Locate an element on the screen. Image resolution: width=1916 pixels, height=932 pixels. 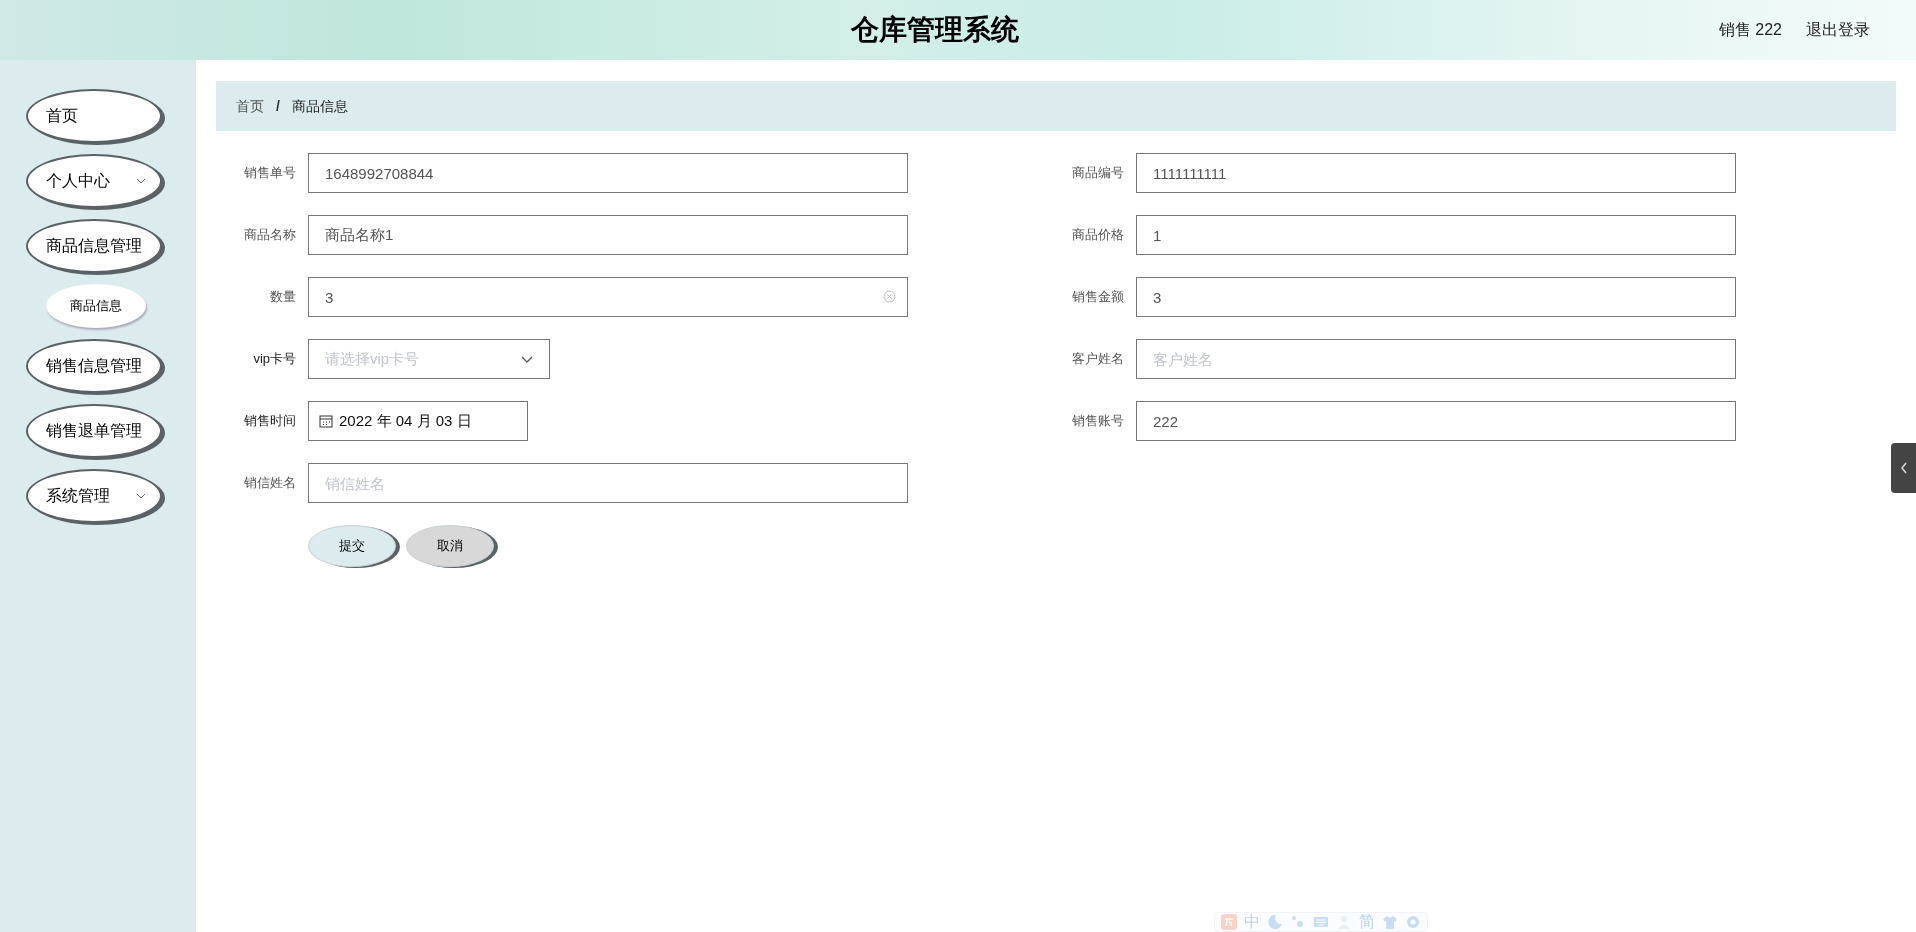
sidebar-item: 系统管理 is located at coordinates (94, 496).